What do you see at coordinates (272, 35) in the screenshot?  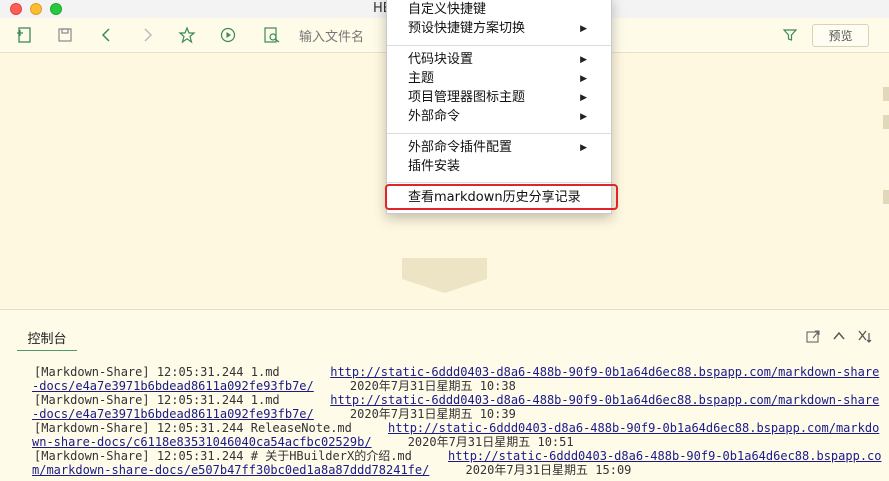 I see `file-search-icon` at bounding box center [272, 35].